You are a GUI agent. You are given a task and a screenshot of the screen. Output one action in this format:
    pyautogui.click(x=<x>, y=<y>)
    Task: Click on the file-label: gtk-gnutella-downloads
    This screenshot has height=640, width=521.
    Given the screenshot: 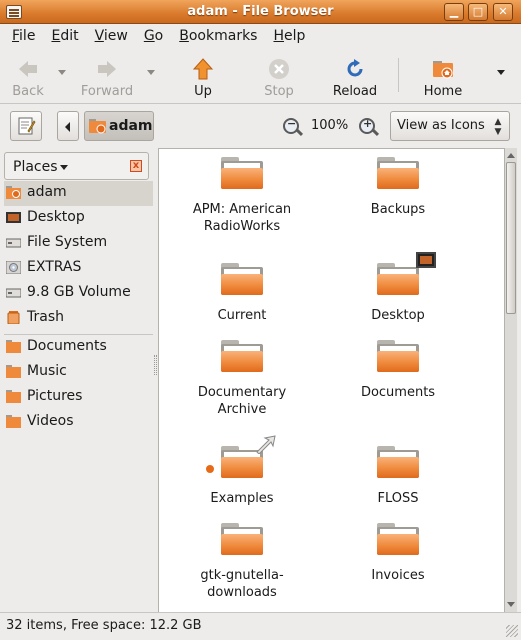 What is the action you would take?
    pyautogui.click(x=242, y=584)
    